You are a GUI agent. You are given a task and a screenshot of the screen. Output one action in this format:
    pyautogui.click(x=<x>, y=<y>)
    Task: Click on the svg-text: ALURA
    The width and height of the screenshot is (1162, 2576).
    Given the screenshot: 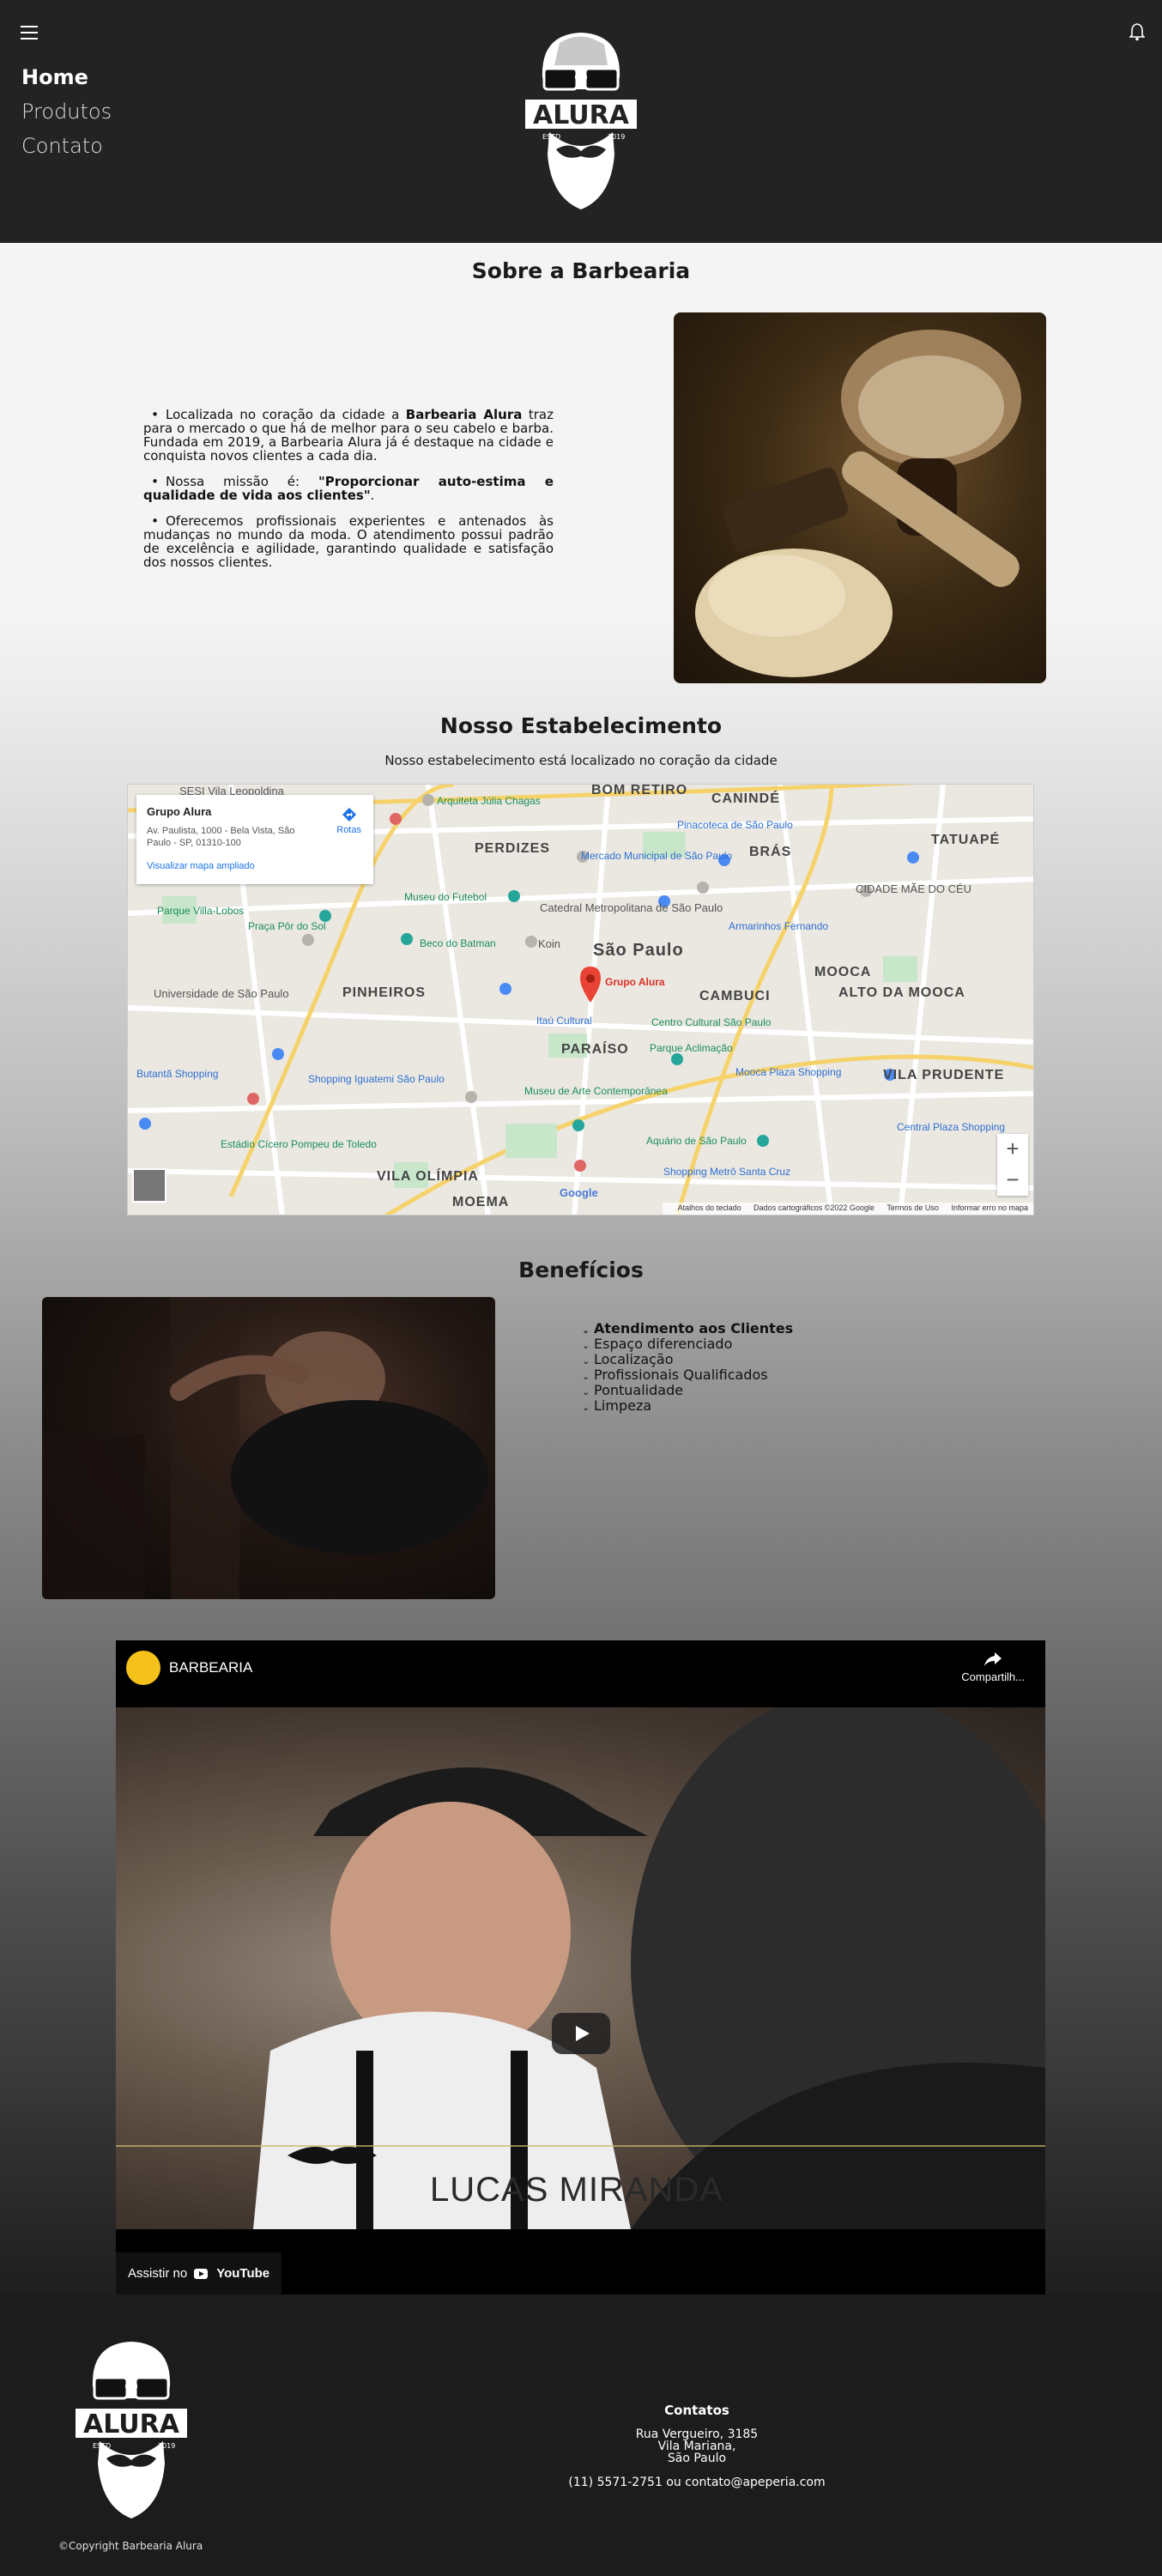 What is the action you would take?
    pyautogui.click(x=131, y=2424)
    